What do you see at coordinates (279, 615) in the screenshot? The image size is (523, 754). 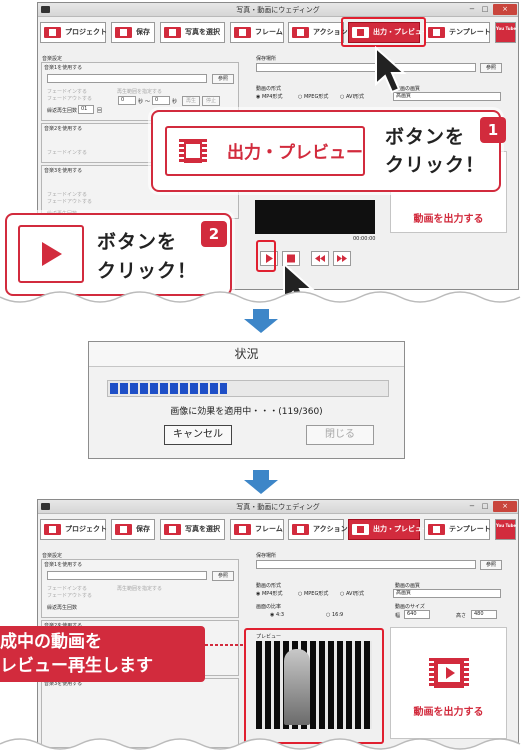 I see `ratio-4-3-label: 4:3` at bounding box center [279, 615].